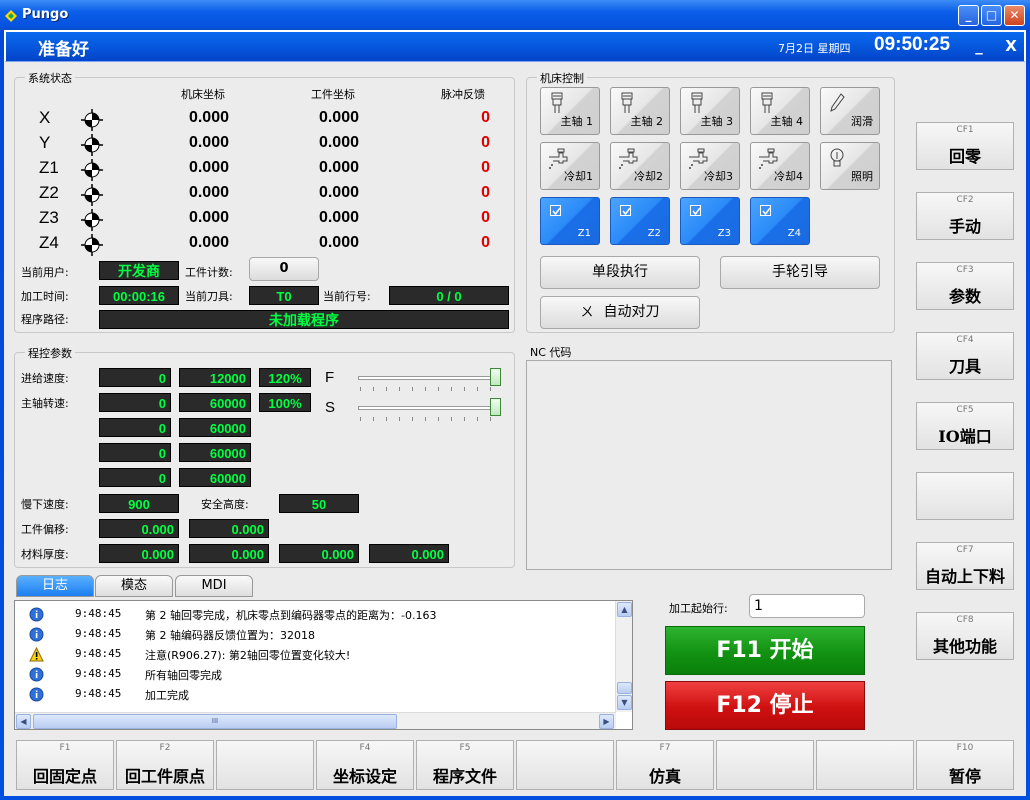 This screenshot has height=800, width=1030. Describe the element at coordinates (807, 606) in the screenshot. I see `start-line-input: 1` at that location.